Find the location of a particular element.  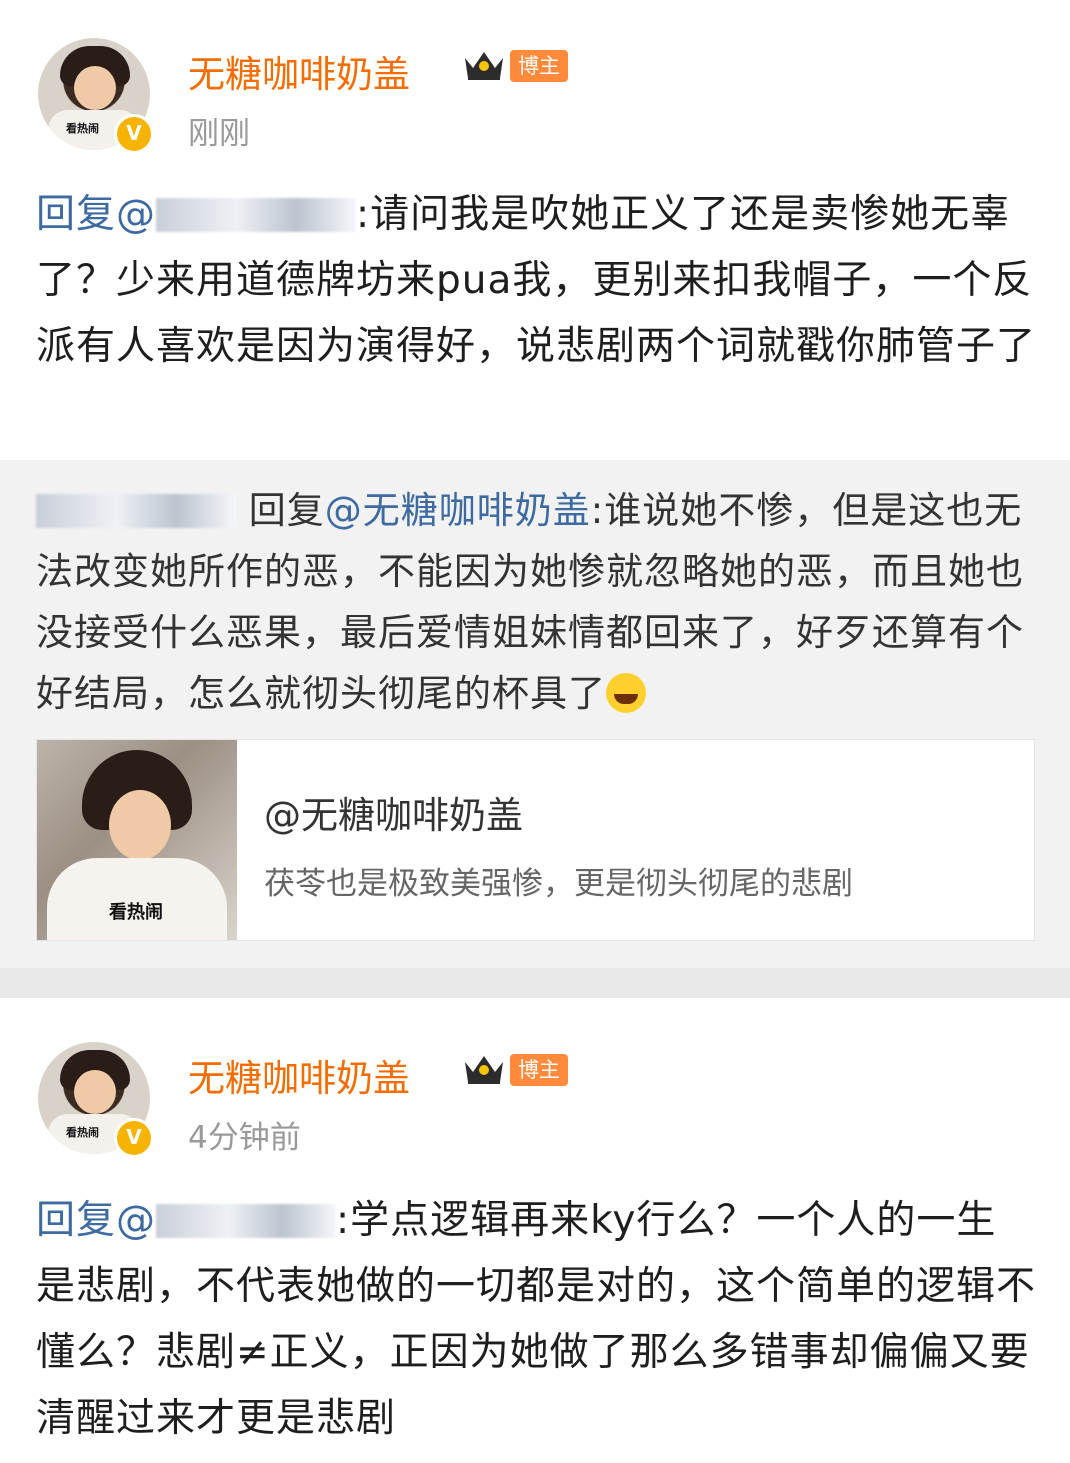

thumbnail-face is located at coordinates (140, 825).